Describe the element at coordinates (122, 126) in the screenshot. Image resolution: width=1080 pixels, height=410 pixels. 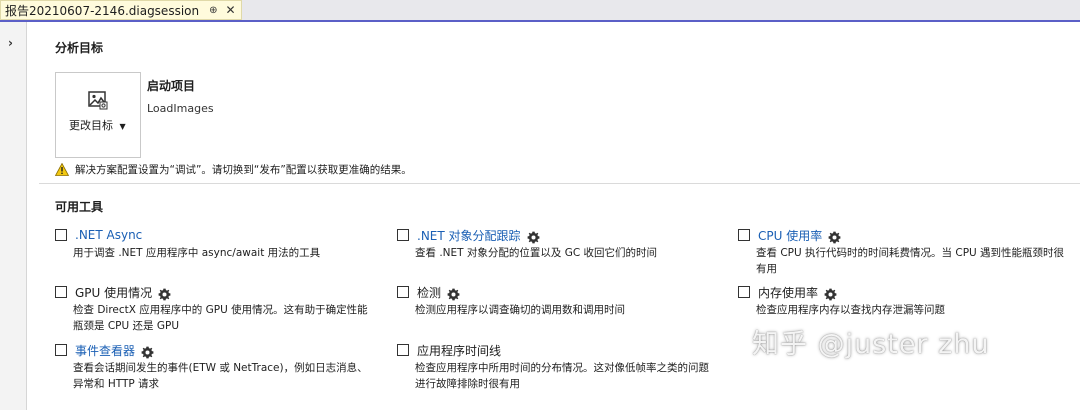
I see `dropdown-arrow-icon: ▼` at that location.